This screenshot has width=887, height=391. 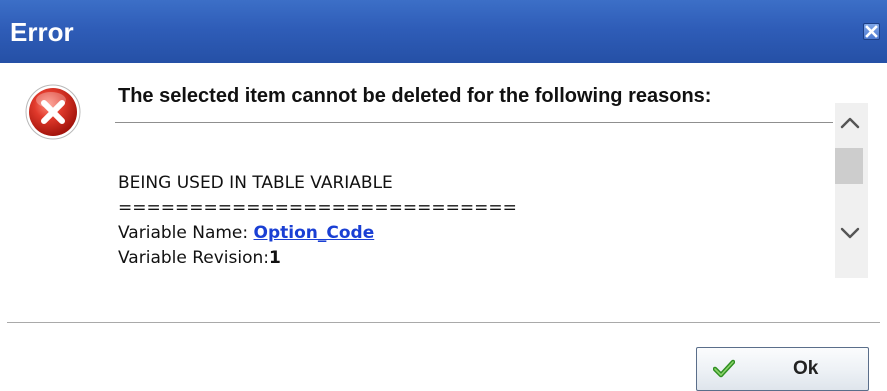 What do you see at coordinates (314, 233) in the screenshot?
I see `variable-name-link: Option_Code` at bounding box center [314, 233].